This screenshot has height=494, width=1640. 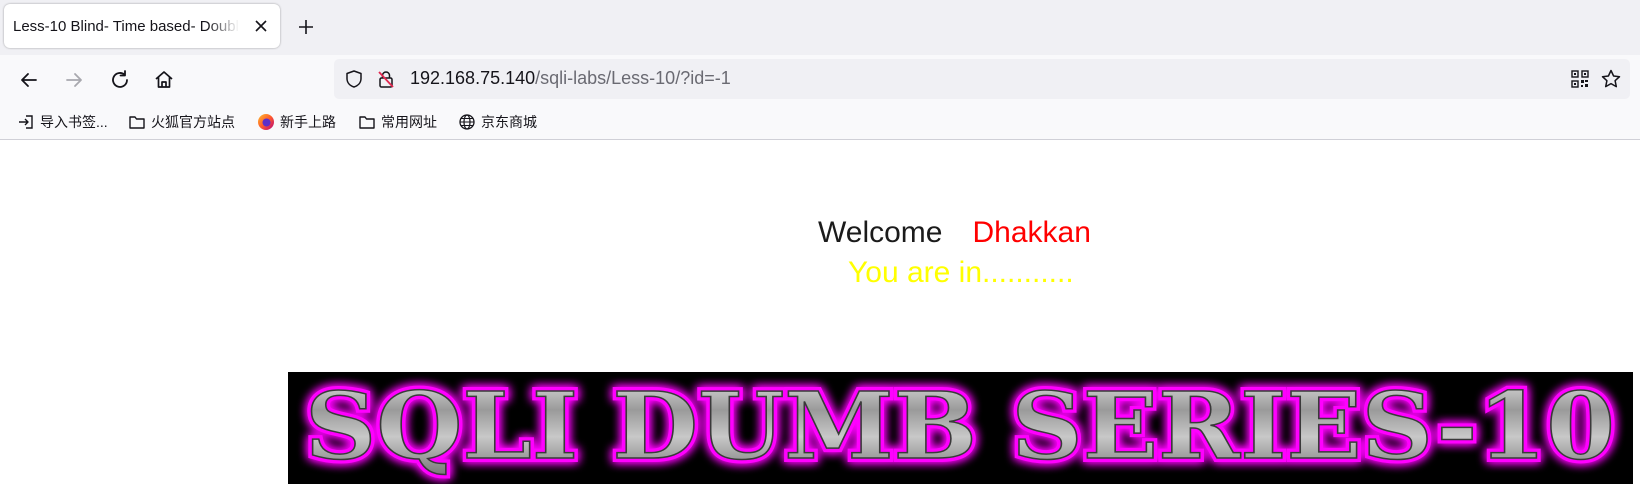 I want to click on back-arrow-icon, so click(x=29, y=80).